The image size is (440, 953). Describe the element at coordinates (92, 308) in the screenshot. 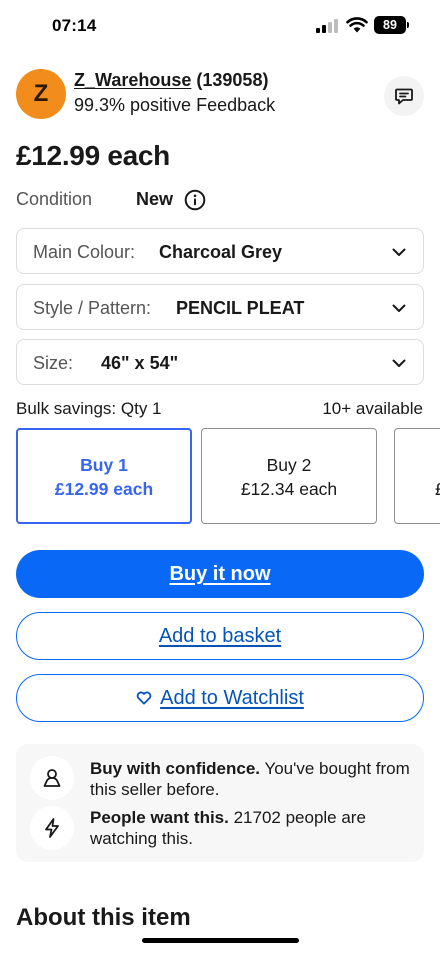

I see `select-label: Style / Pattern:` at that location.